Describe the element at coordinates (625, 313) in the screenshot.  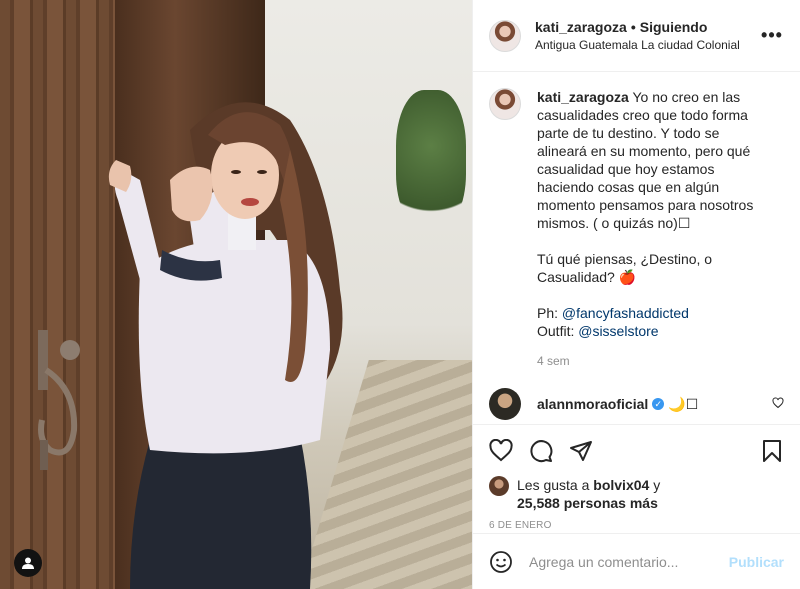
I see `photo-credit-link: @fancyfashaddicted` at that location.